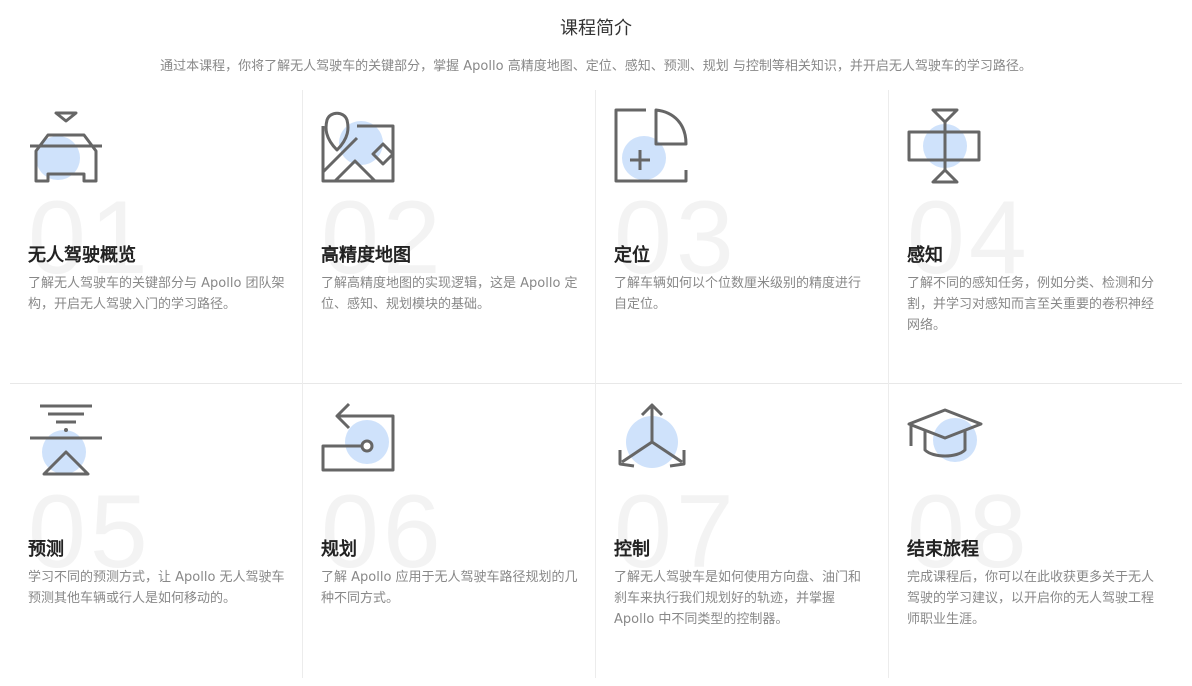 The width and height of the screenshot is (1192, 686). What do you see at coordinates (651, 145) in the screenshot?
I see `localization-icon` at bounding box center [651, 145].